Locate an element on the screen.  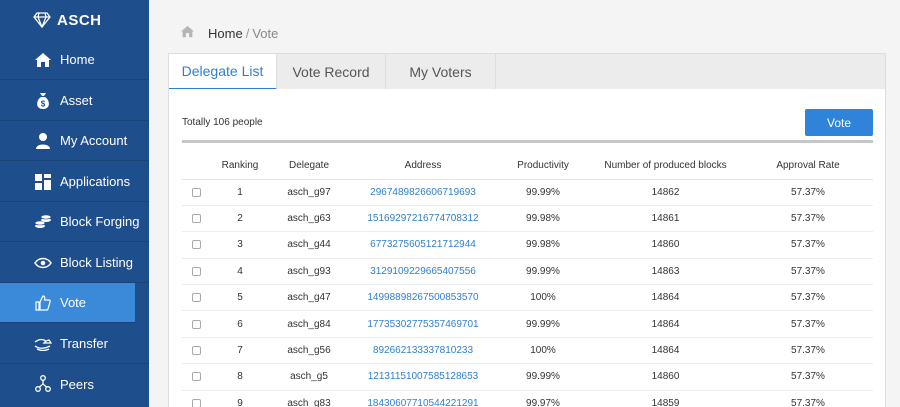
cell-produced-blocks: 14859 is located at coordinates (665, 398).